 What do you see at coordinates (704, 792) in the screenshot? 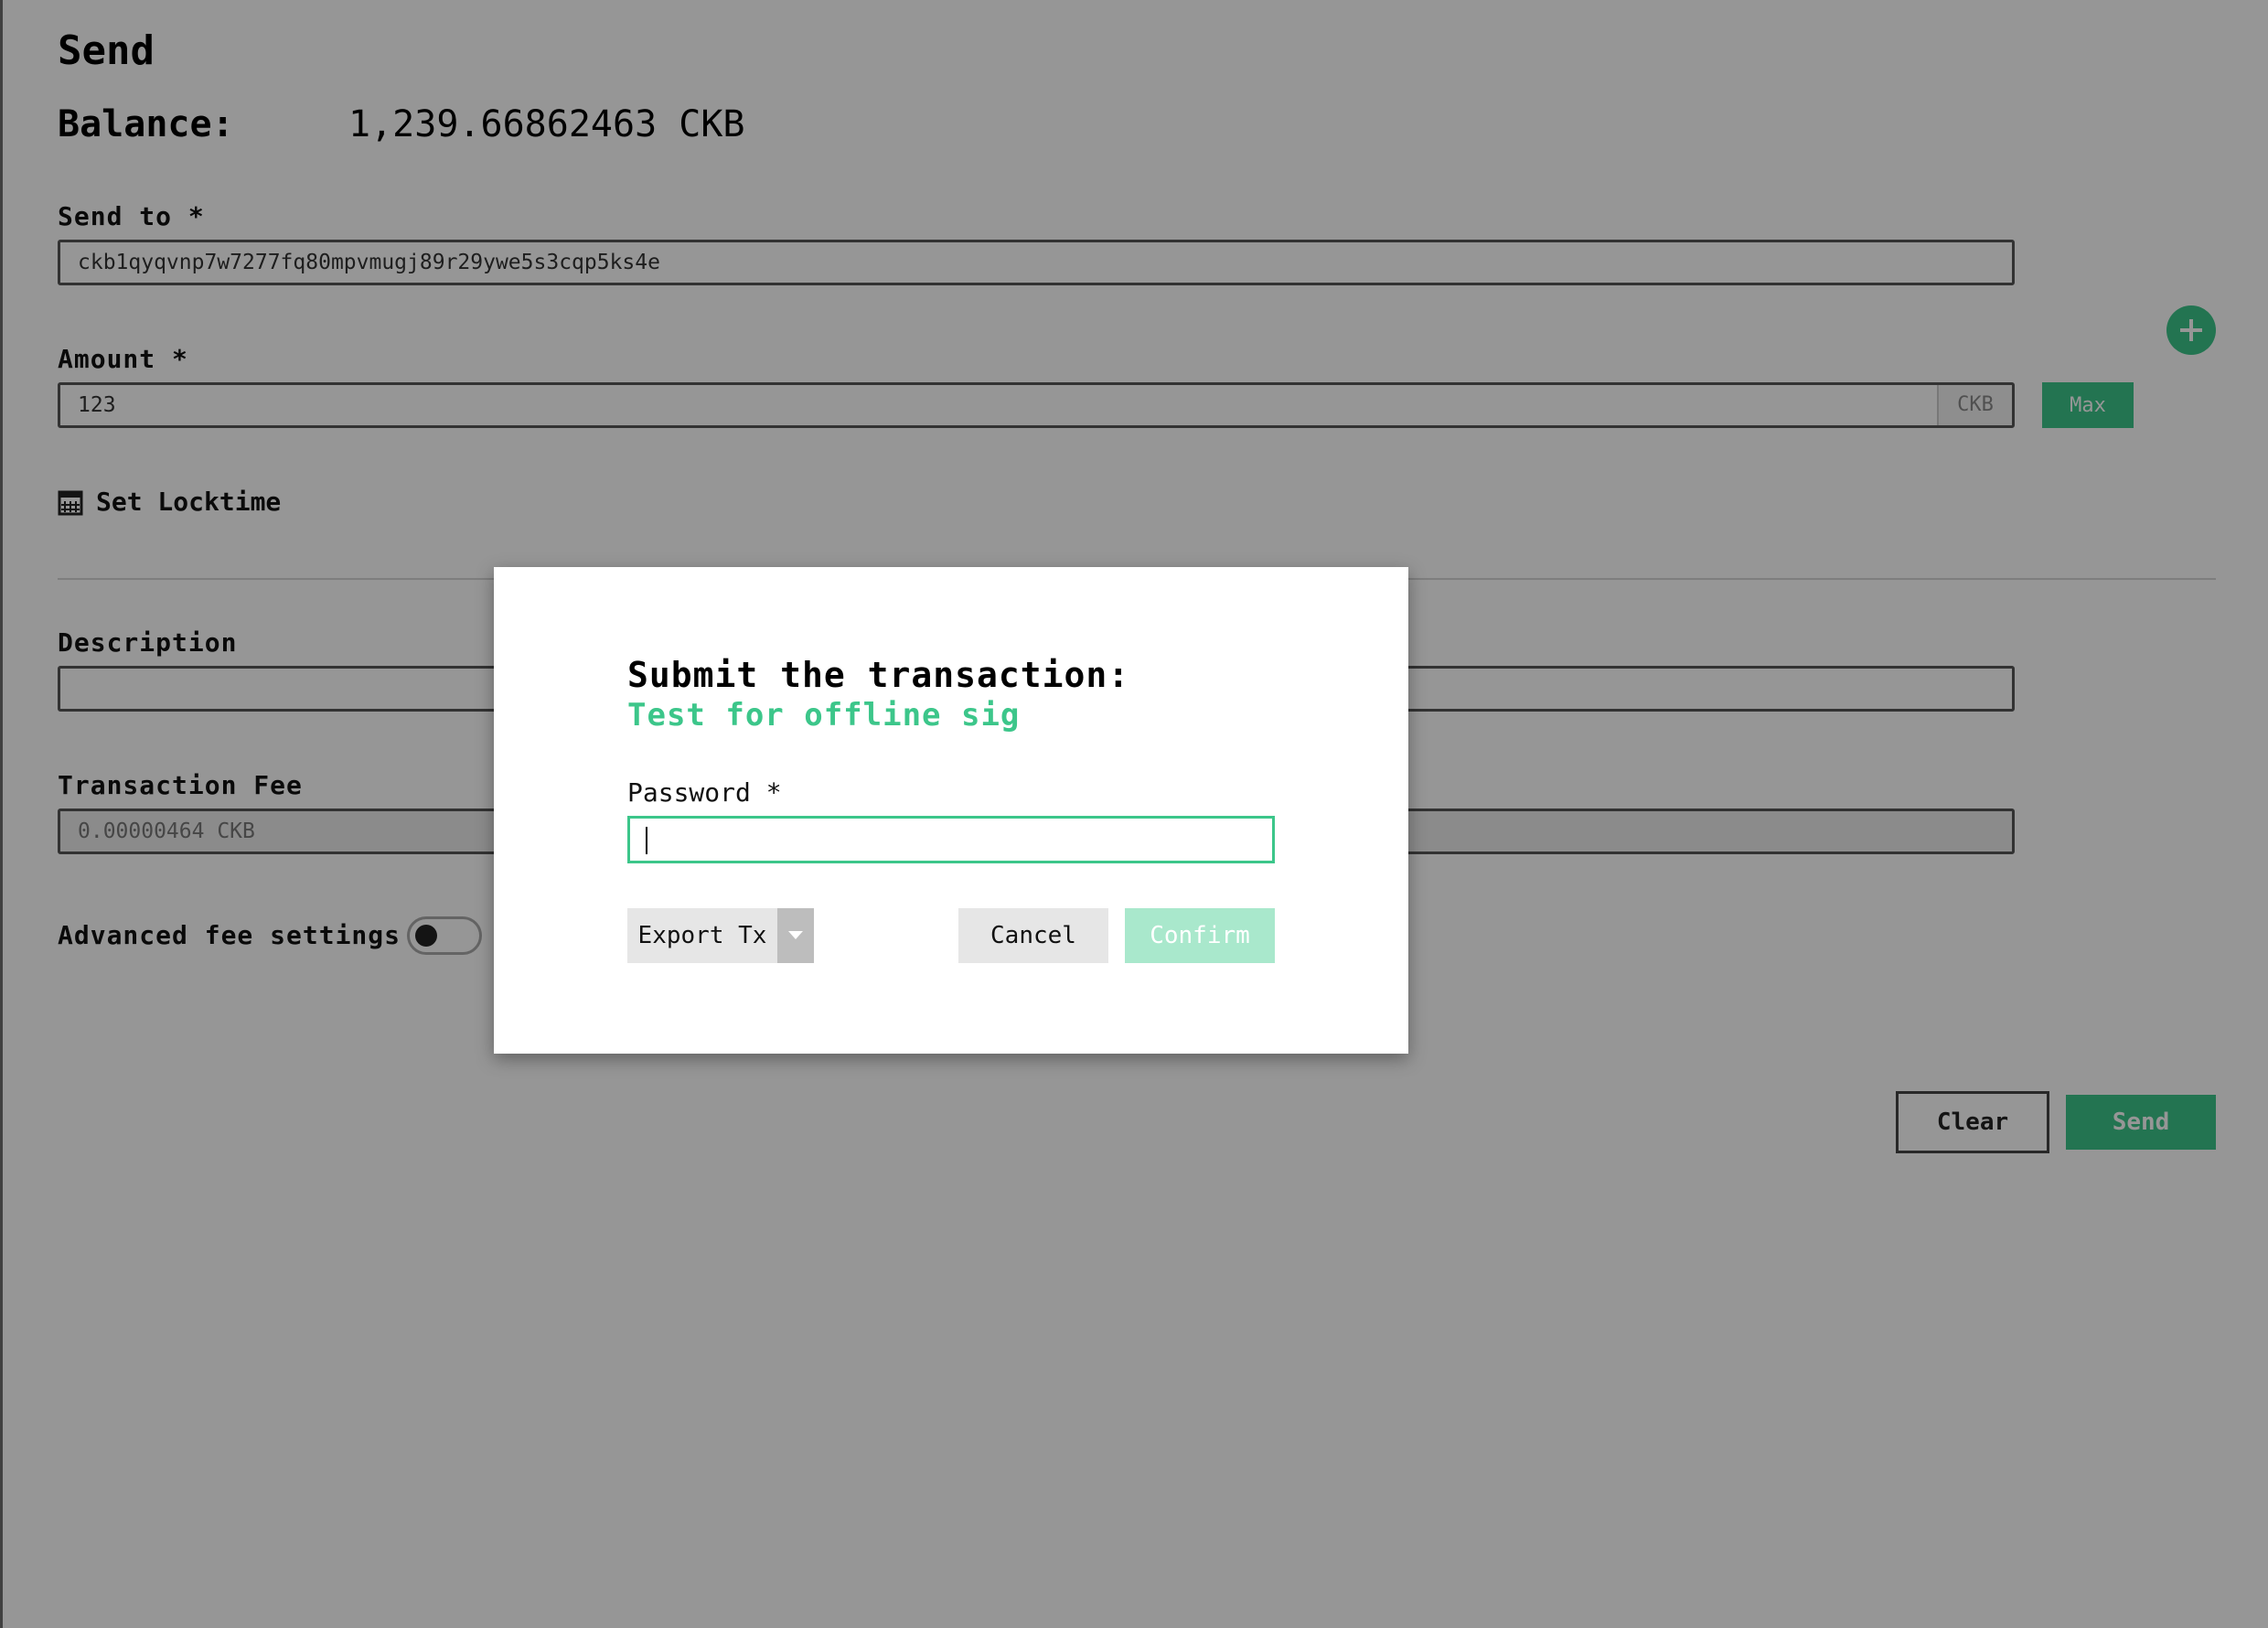
I see `password-label: Password *` at bounding box center [704, 792].